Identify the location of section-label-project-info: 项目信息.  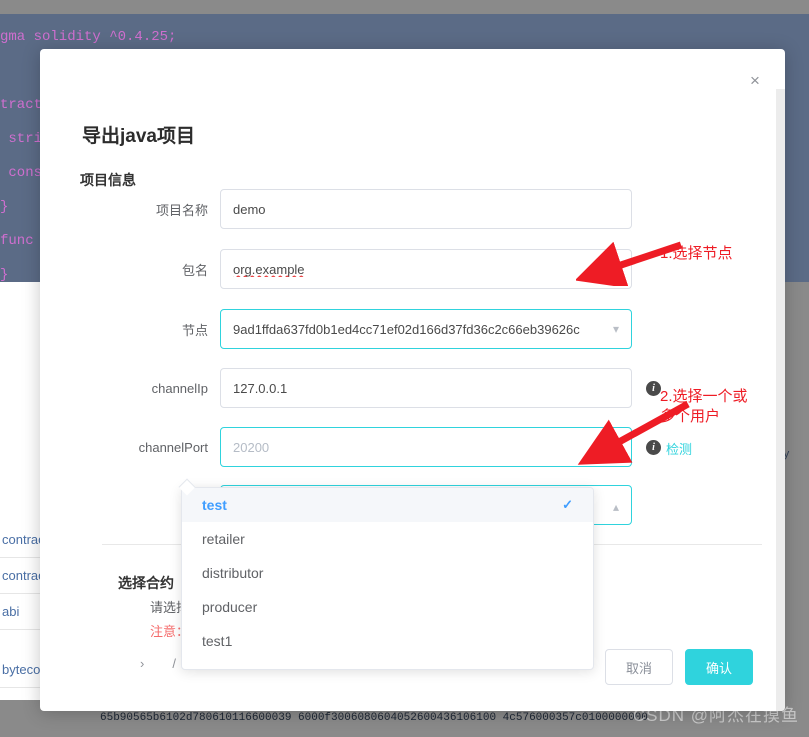
(108, 180).